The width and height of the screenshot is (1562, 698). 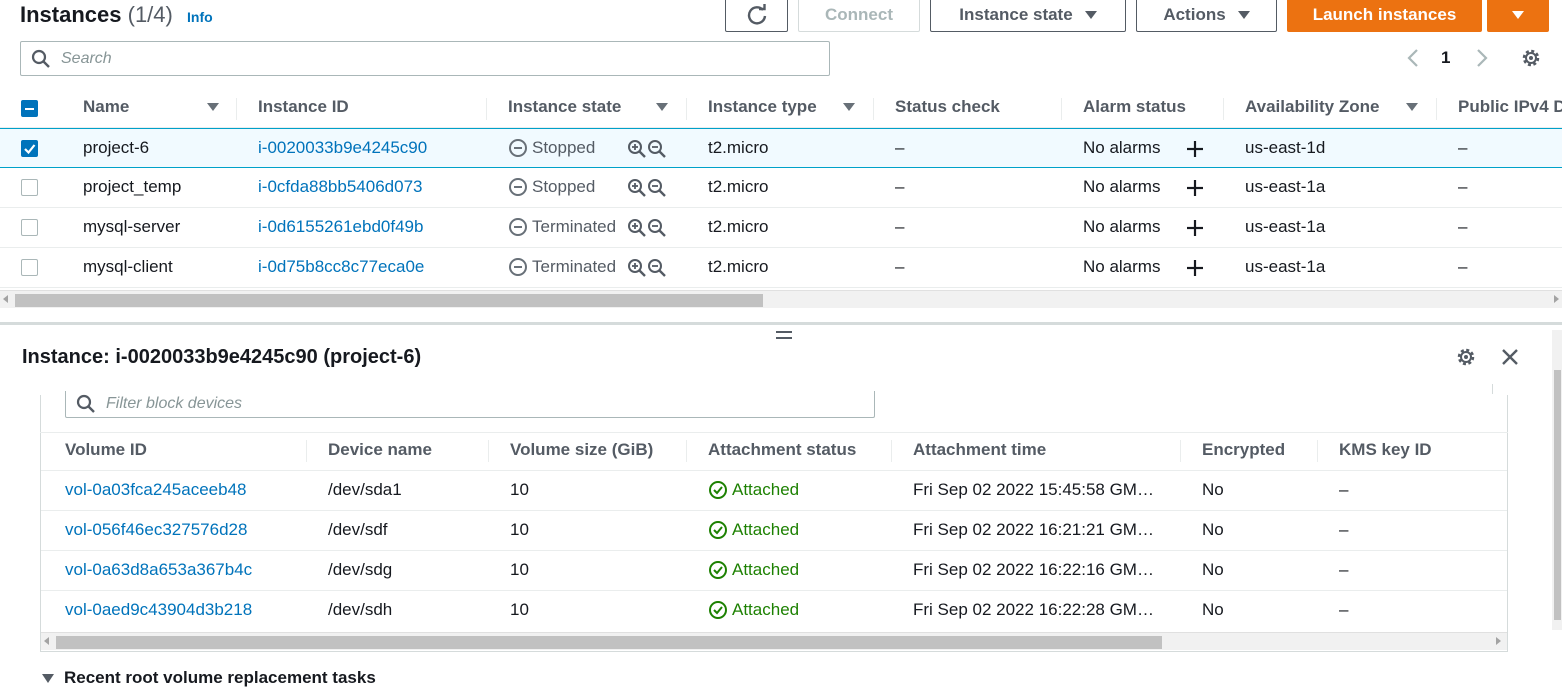 What do you see at coordinates (1482, 58) in the screenshot?
I see `chevron-right-icon` at bounding box center [1482, 58].